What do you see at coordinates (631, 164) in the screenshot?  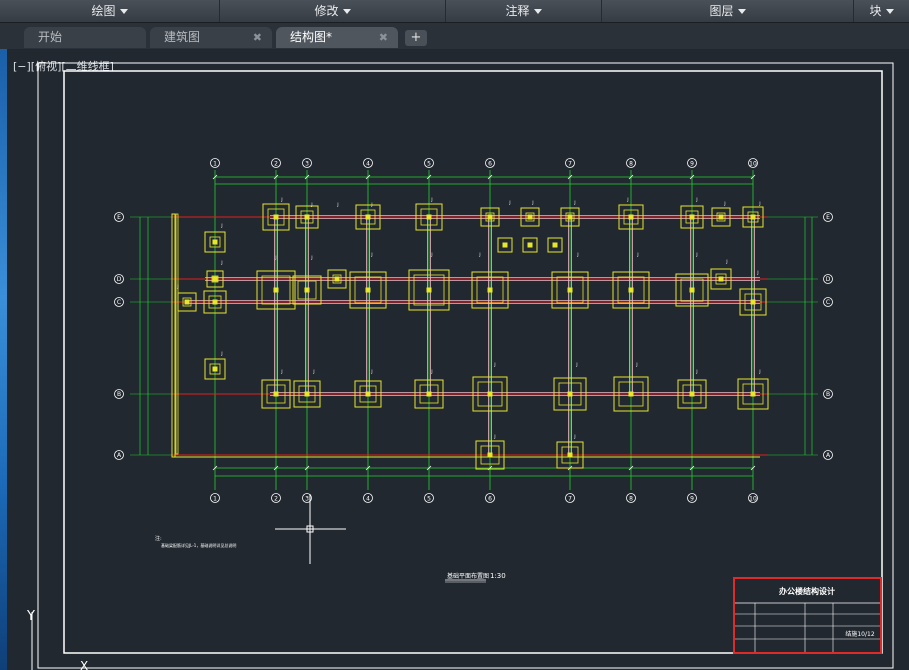 I see `axis-label-top: 8` at bounding box center [631, 164].